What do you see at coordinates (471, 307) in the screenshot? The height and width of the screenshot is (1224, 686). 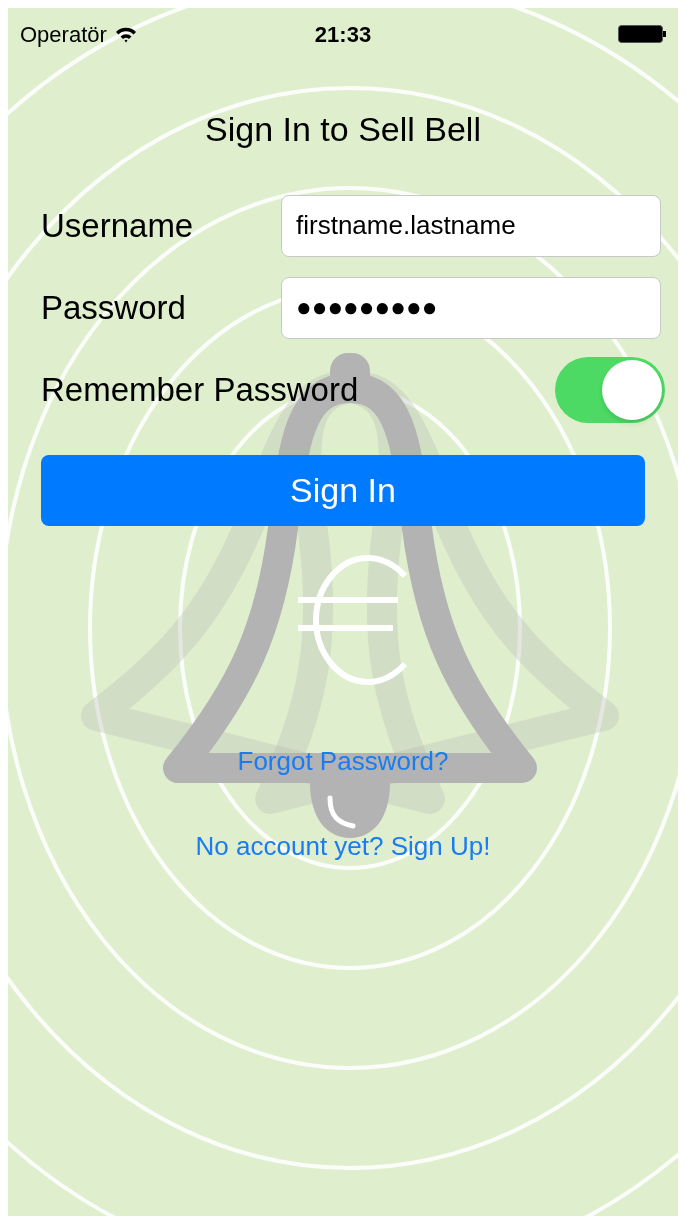 I see `input-field: ●●●●●●●●●` at bounding box center [471, 307].